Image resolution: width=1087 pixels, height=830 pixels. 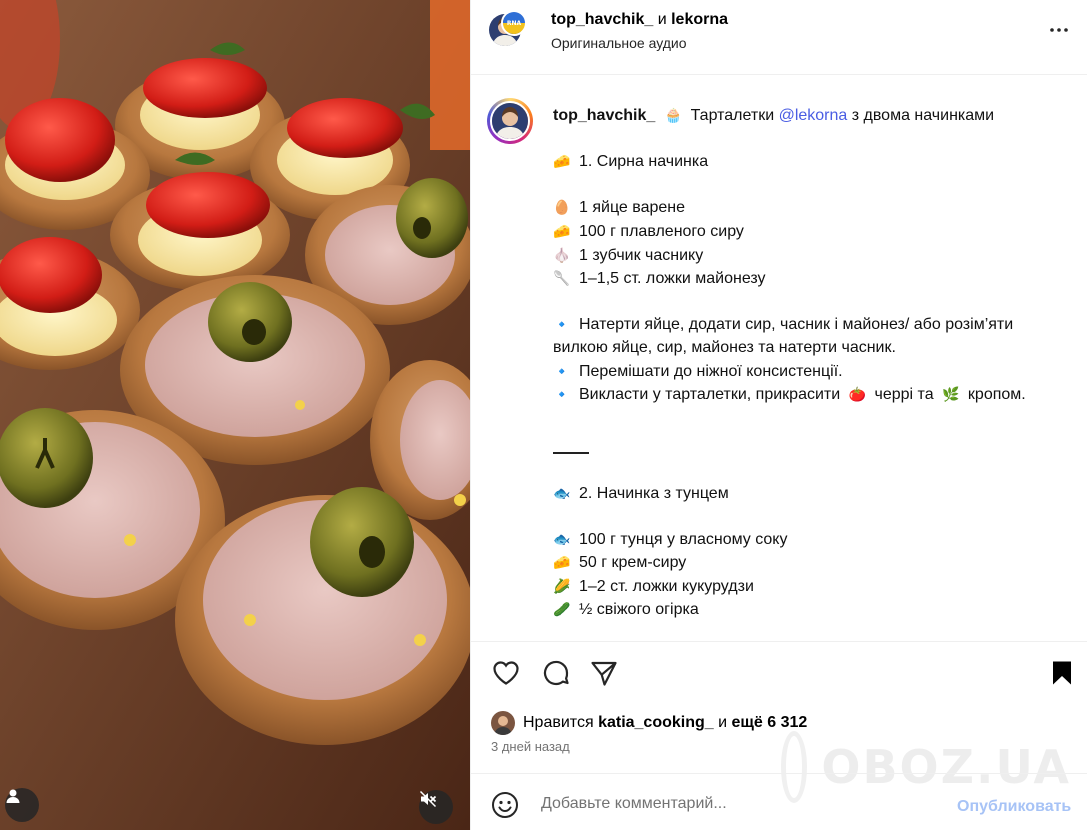 I want to click on publish-button: Опубликовать, so click(x=1014, y=807).